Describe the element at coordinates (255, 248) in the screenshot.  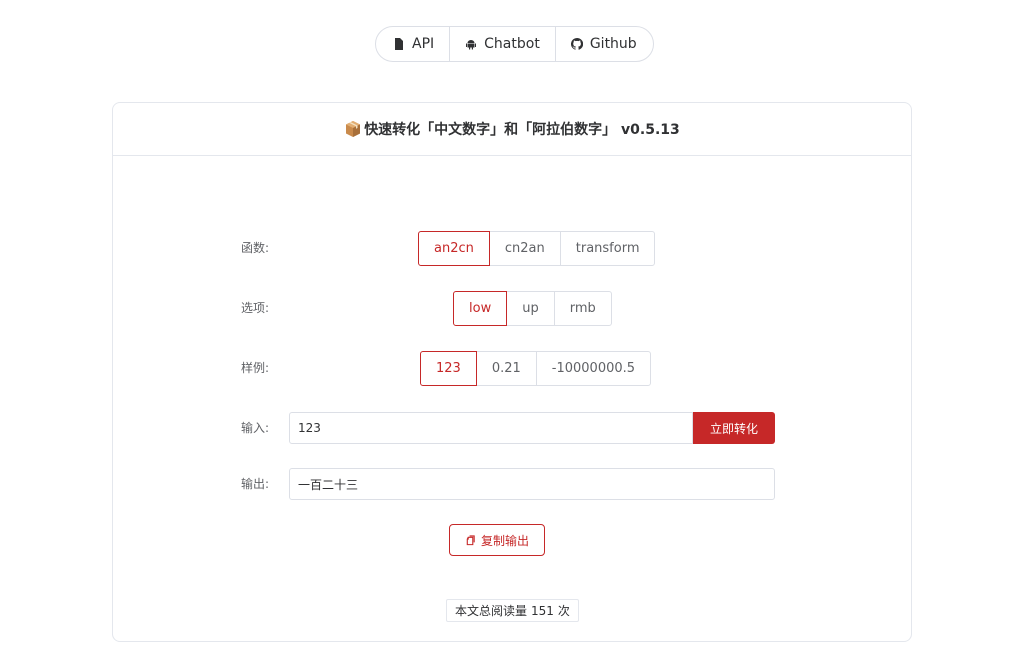
I see `function-label: 函数:` at that location.